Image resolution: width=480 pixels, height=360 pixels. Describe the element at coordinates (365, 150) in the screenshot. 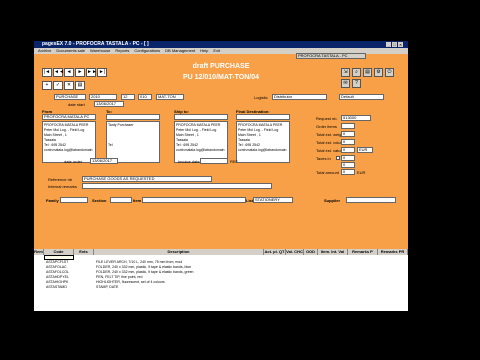

I see `currency-select: EUR` at that location.